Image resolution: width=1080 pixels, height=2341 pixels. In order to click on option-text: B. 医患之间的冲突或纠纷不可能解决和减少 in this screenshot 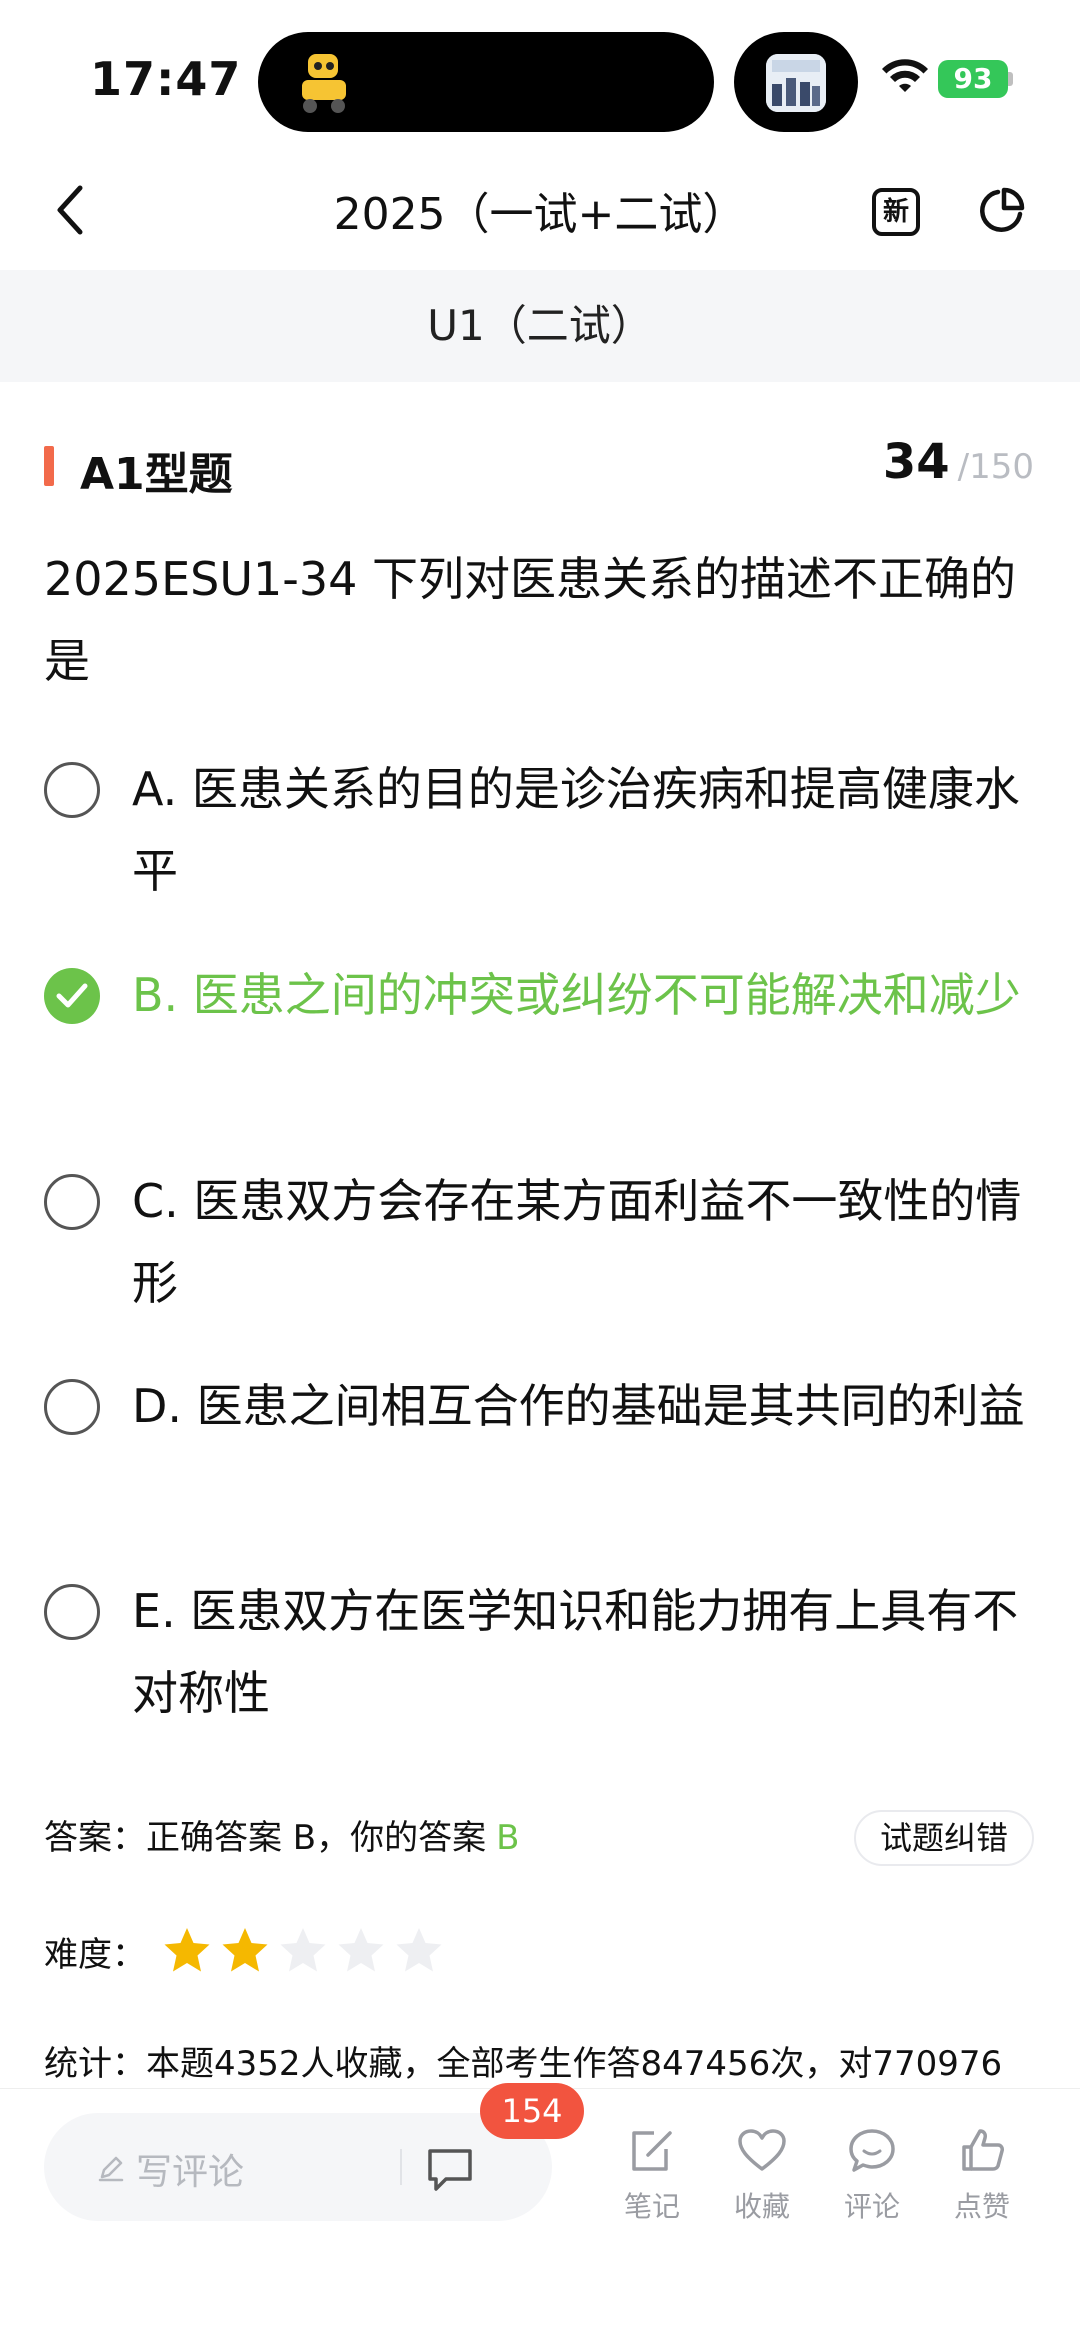, I will do `click(576, 995)`.